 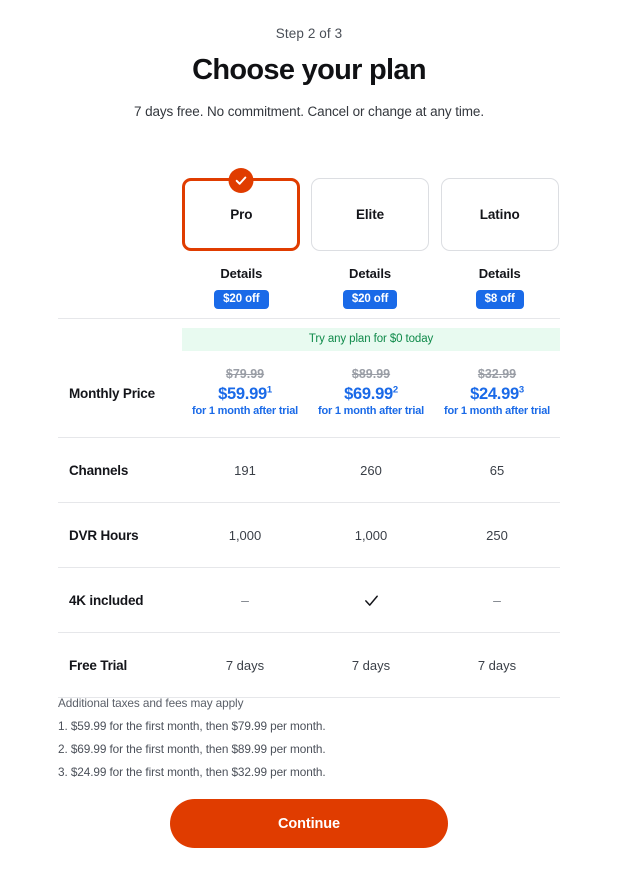 I want to click on check-circle-icon, so click(x=241, y=180).